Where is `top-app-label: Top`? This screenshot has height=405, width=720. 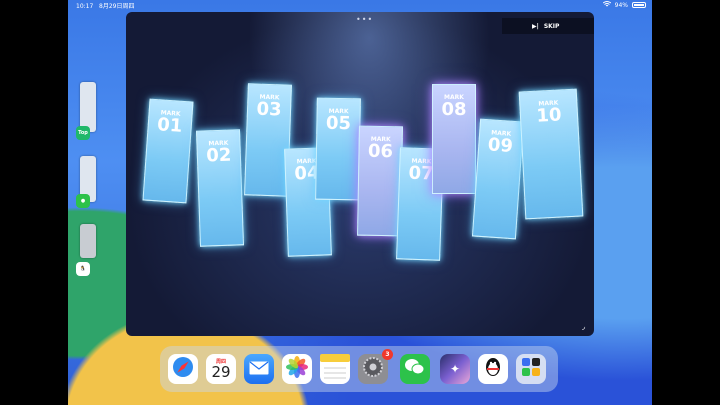
top-app-label: Top is located at coordinates (83, 133).